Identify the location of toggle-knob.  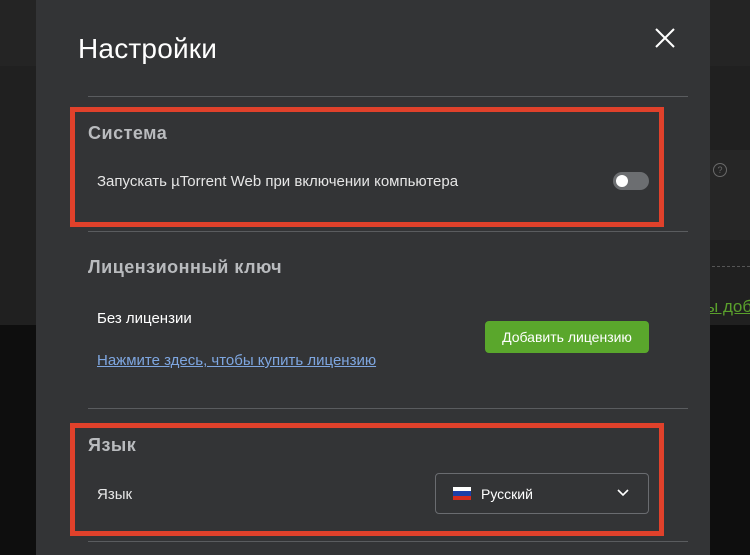
(622, 181).